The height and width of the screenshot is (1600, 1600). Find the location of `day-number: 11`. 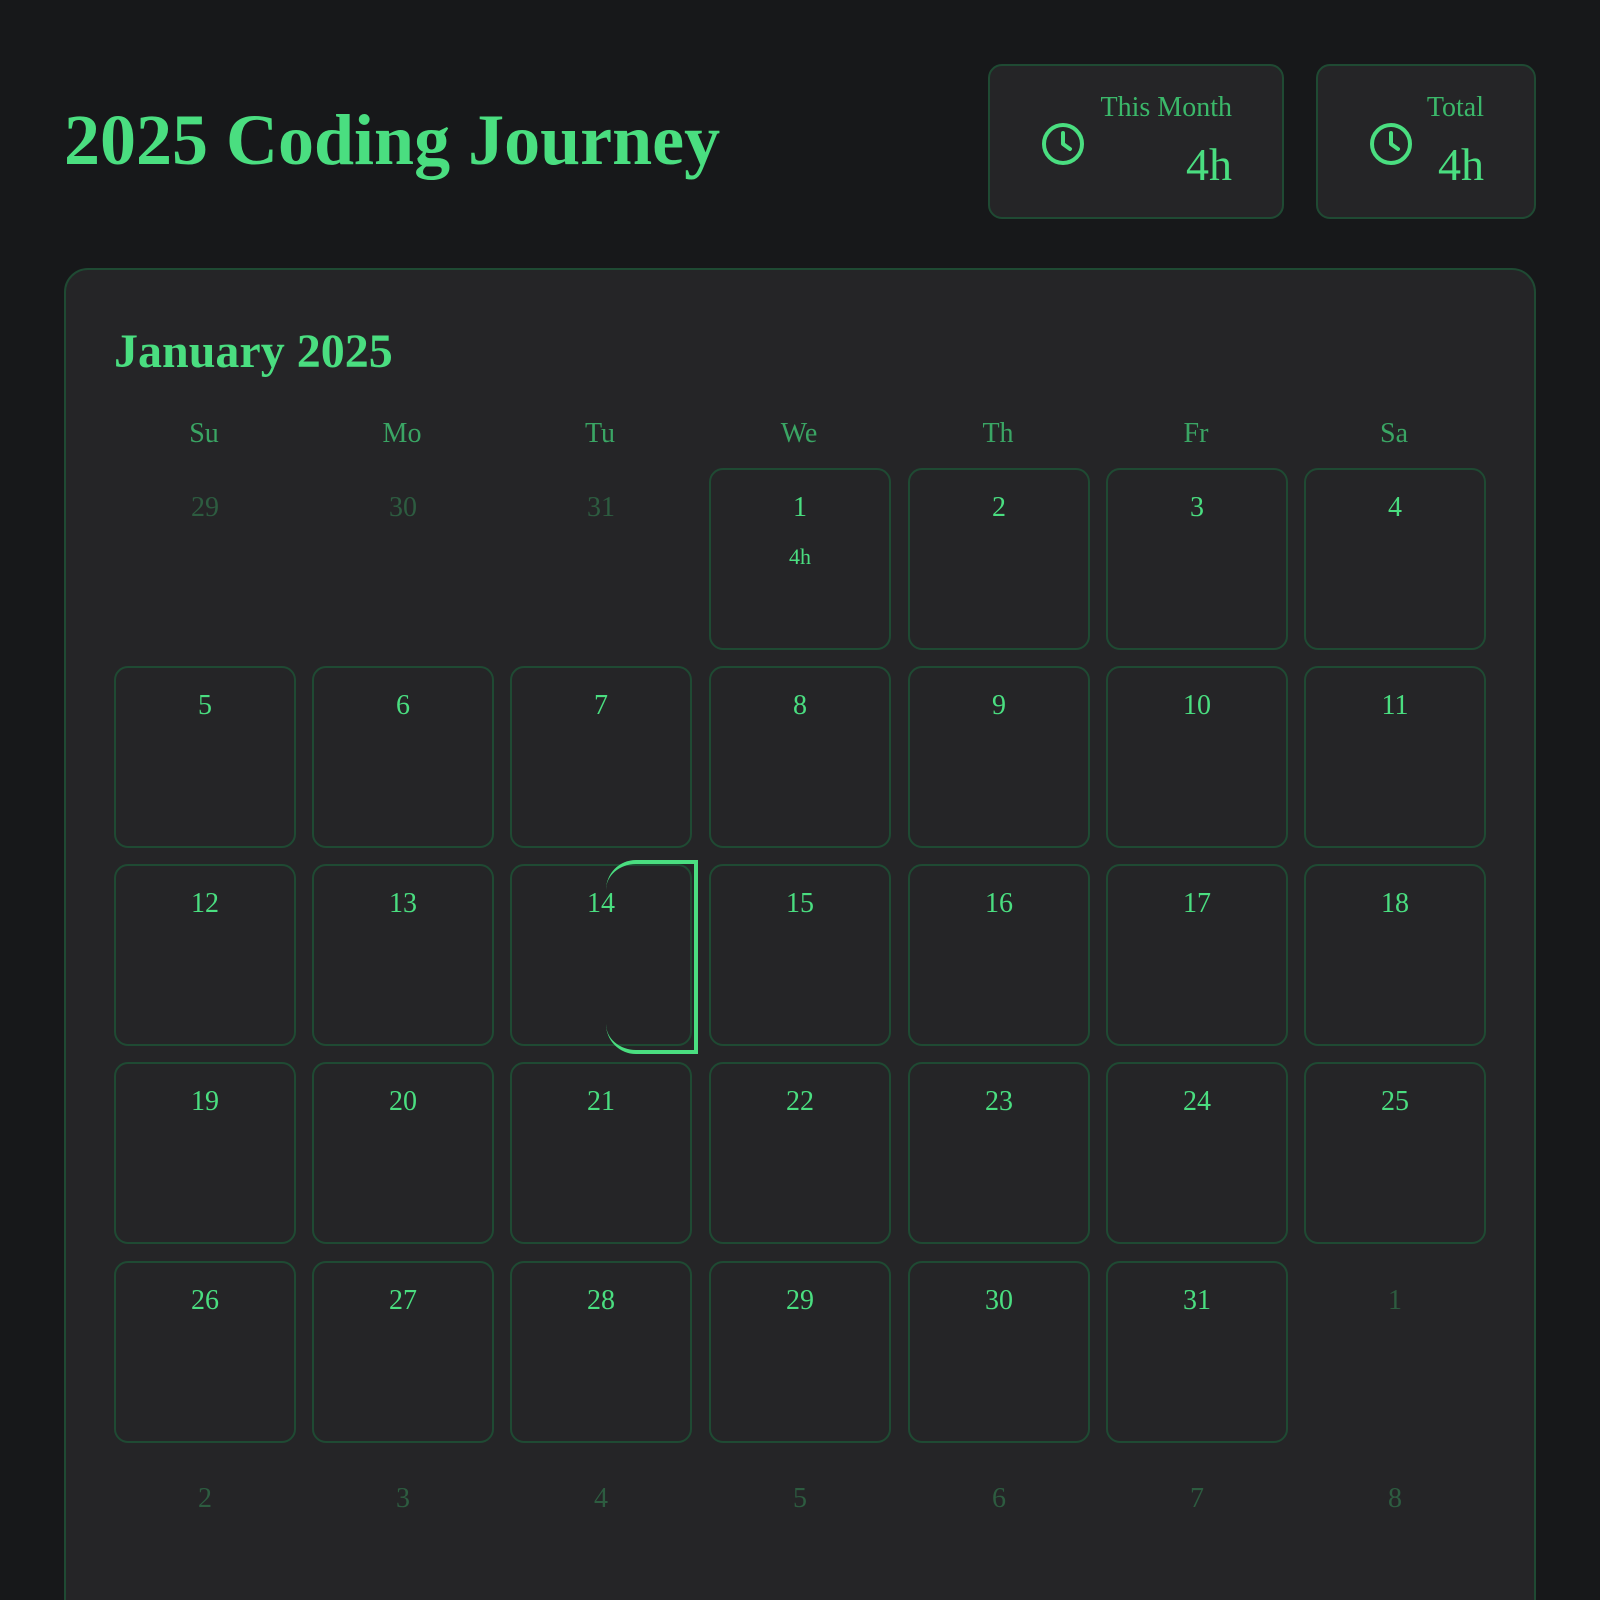

day-number: 11 is located at coordinates (1395, 705).